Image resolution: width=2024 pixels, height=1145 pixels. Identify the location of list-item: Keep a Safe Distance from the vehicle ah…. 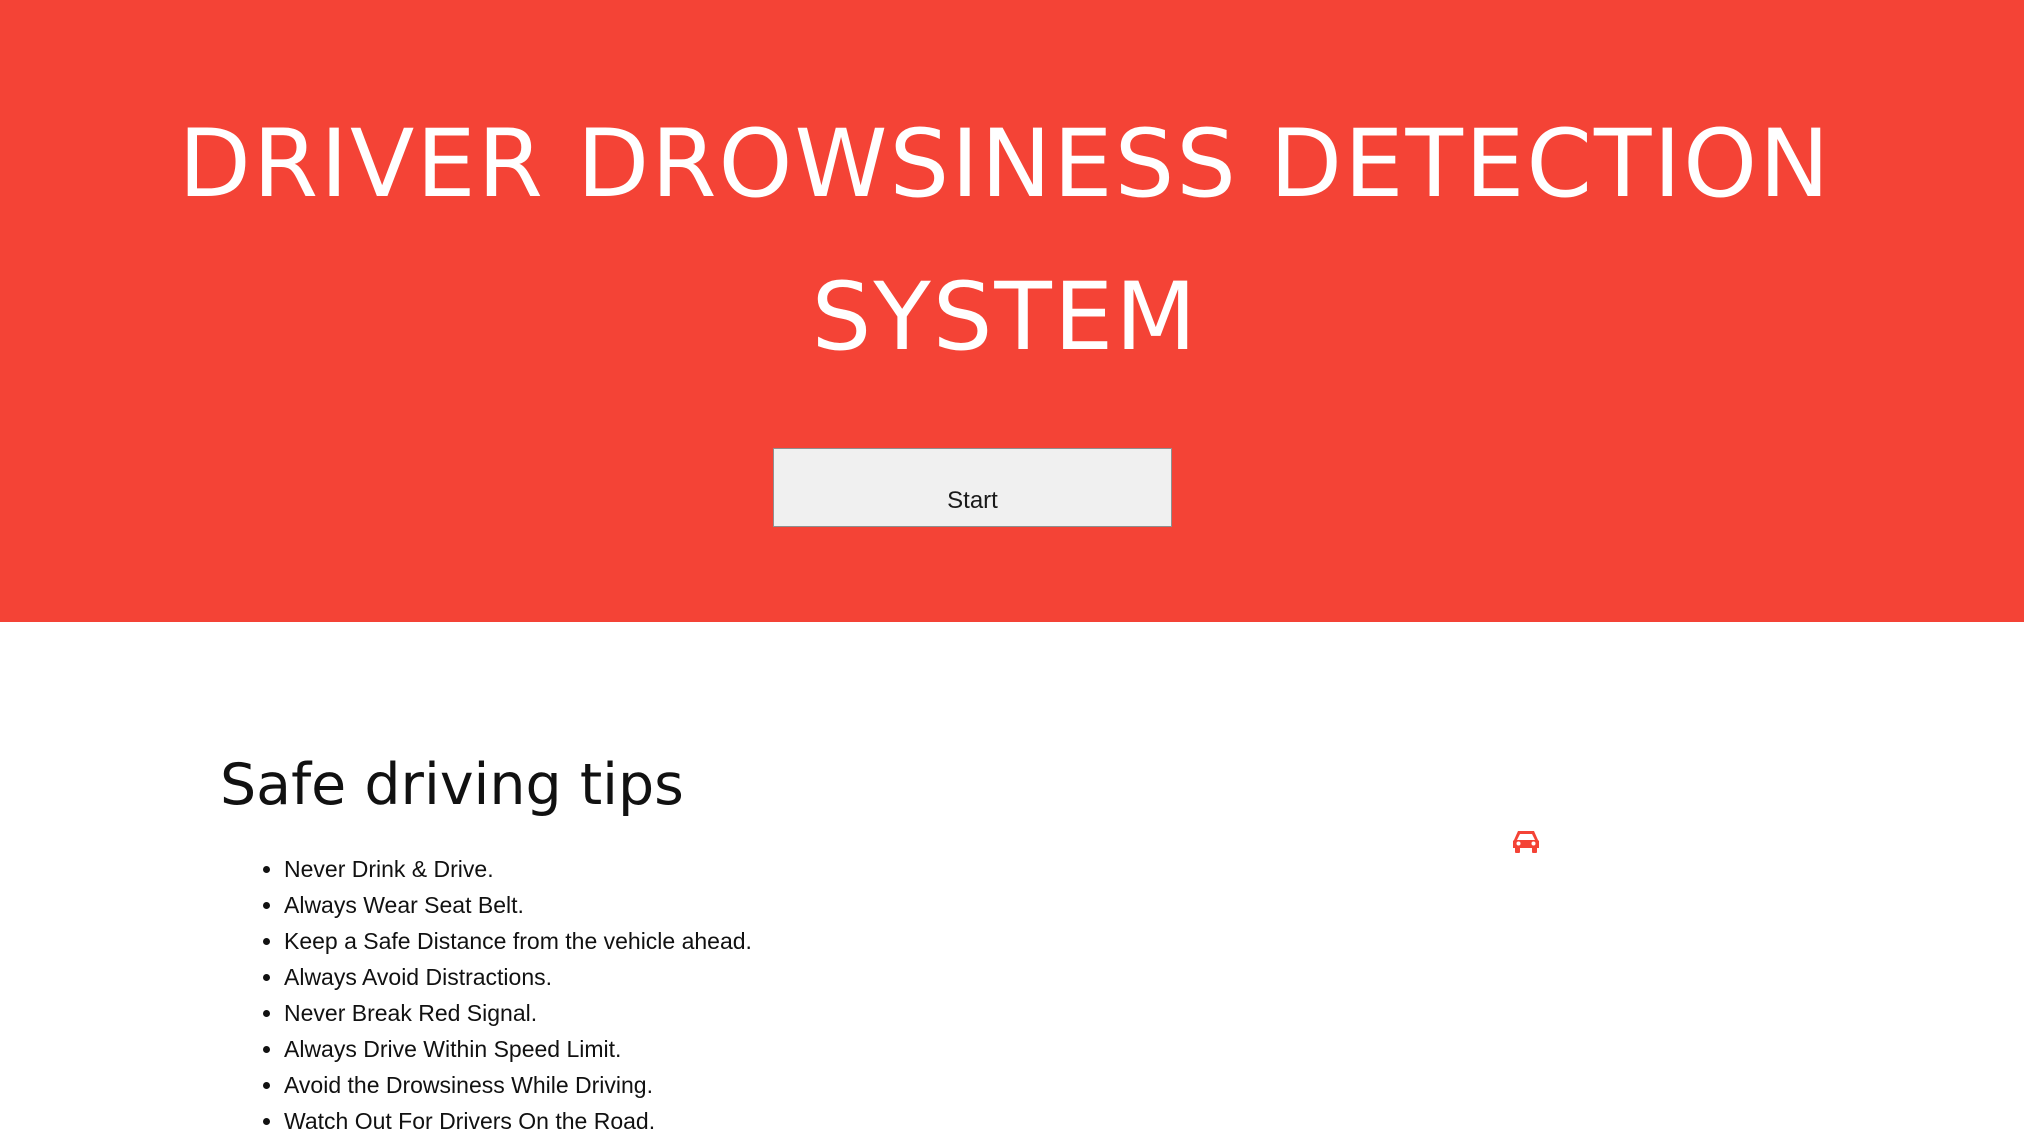
(518, 944).